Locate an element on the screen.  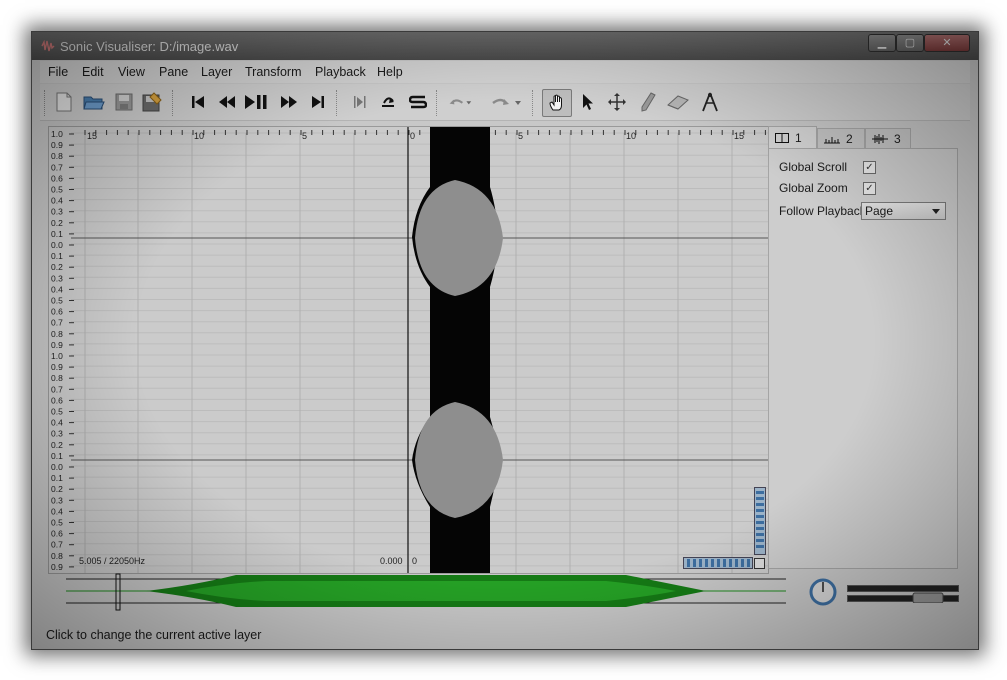
tab-waveform: 3 is located at coordinates (888, 138).